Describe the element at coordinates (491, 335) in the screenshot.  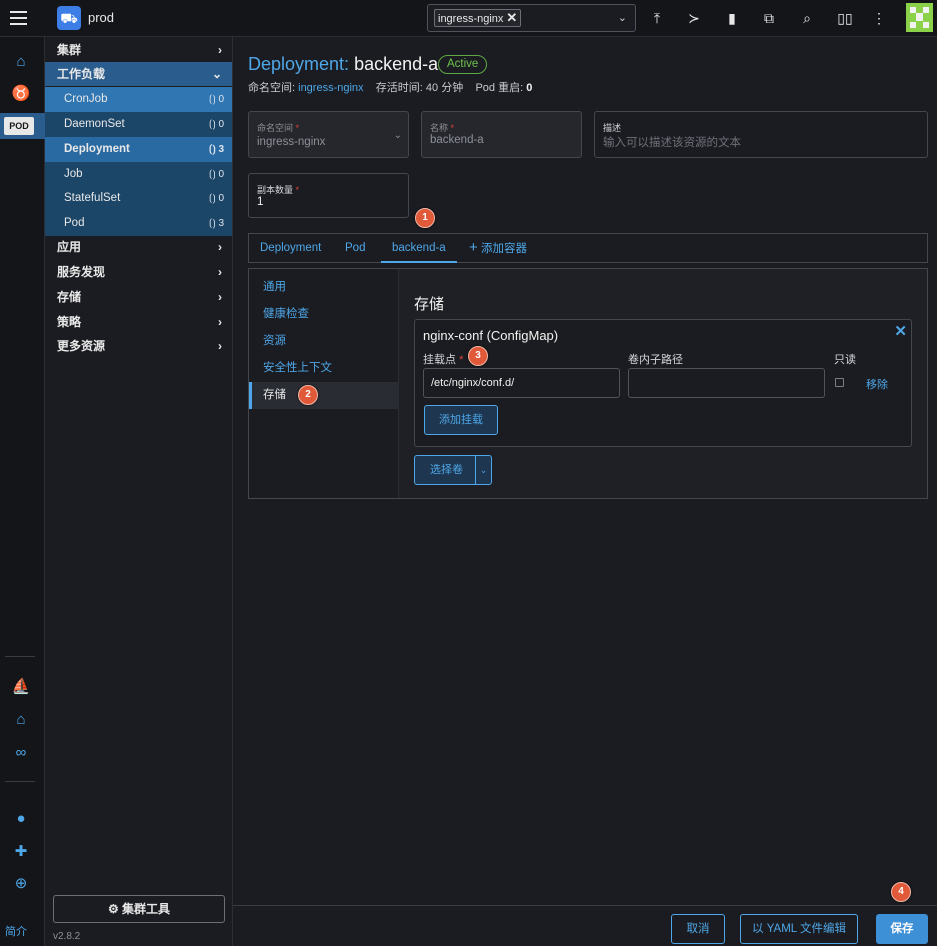
I see `volume-title: nginx-conf (ConfigMap)` at that location.